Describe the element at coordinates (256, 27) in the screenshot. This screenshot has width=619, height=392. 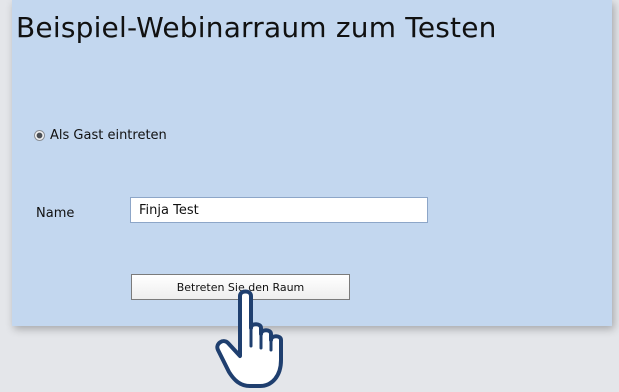
I see `room-title: Beispiel-Webinarraum zum Testen` at that location.